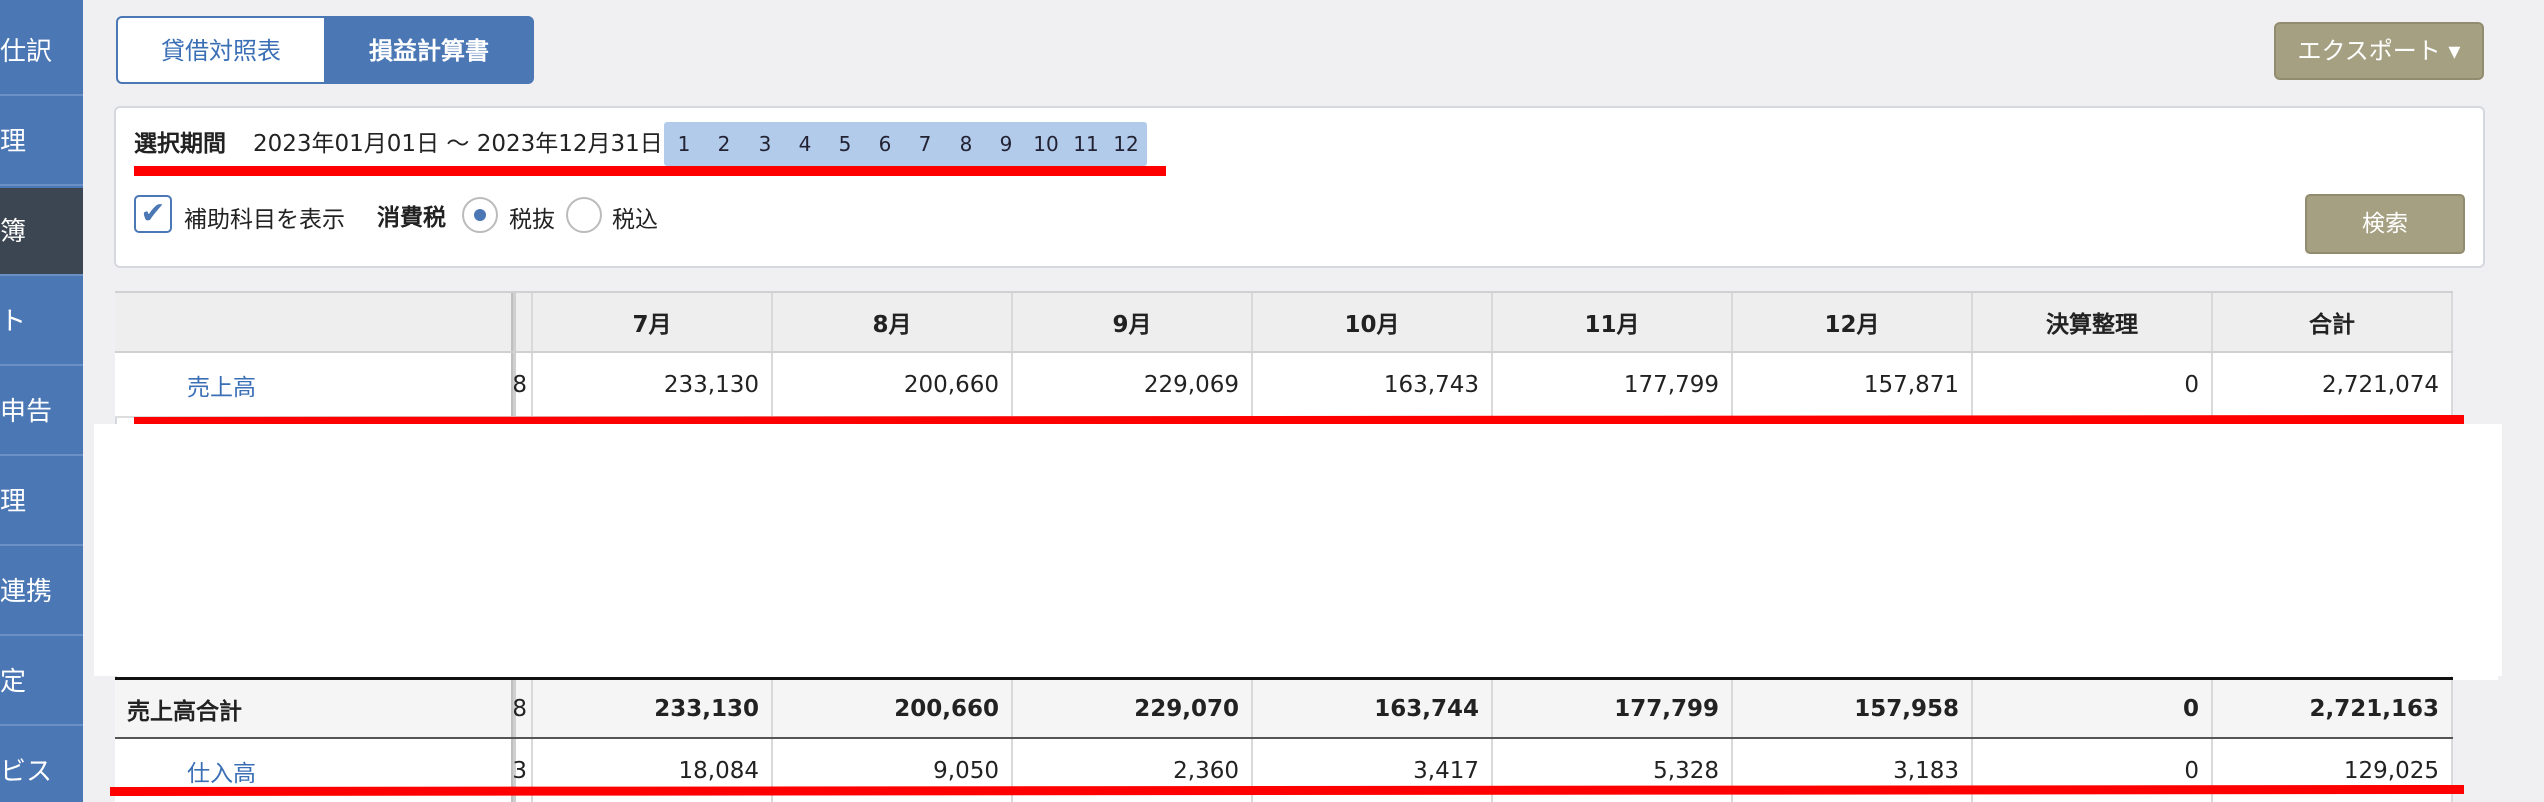 This screenshot has height=802, width=2544. What do you see at coordinates (2385, 224) in the screenshot?
I see `search-button: 検索` at bounding box center [2385, 224].